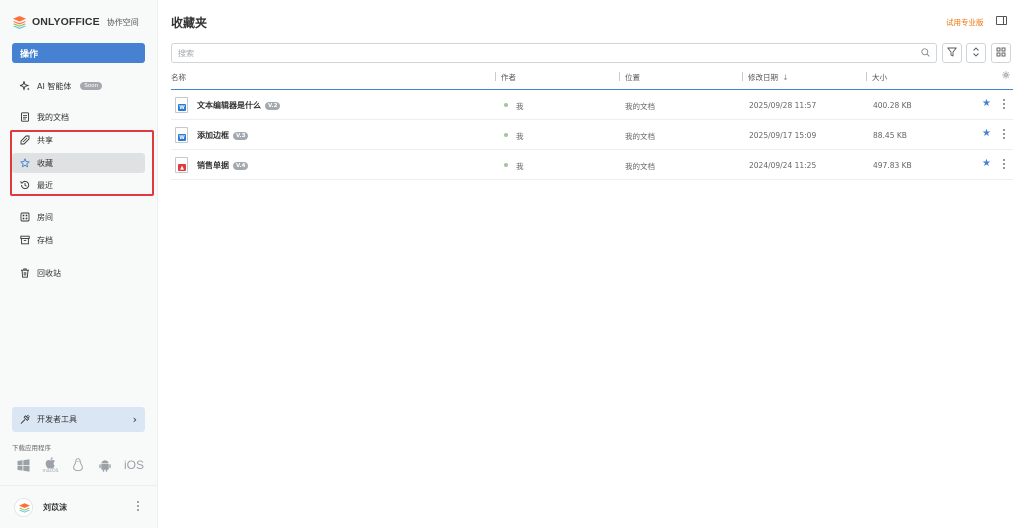 This screenshot has height=528, width=1024. I want to click on column-header-name: 名称, so click(178, 77).